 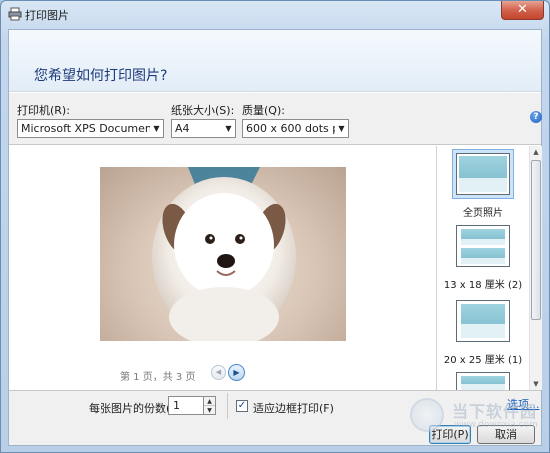 What do you see at coordinates (483, 285) in the screenshot?
I see `layout-item-label: 13 x 18 厘米 (2)` at bounding box center [483, 285].